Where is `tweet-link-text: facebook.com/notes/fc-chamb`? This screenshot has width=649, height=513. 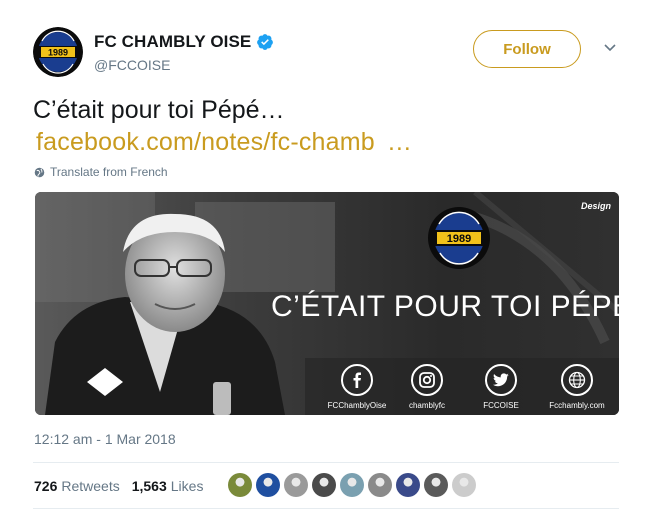 tweet-link-text: facebook.com/notes/fc-chamb is located at coordinates (205, 142).